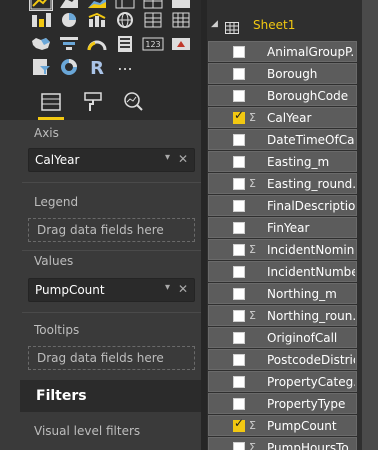 This screenshot has height=450, width=378. I want to click on field-row: Borough, so click(292, 74).